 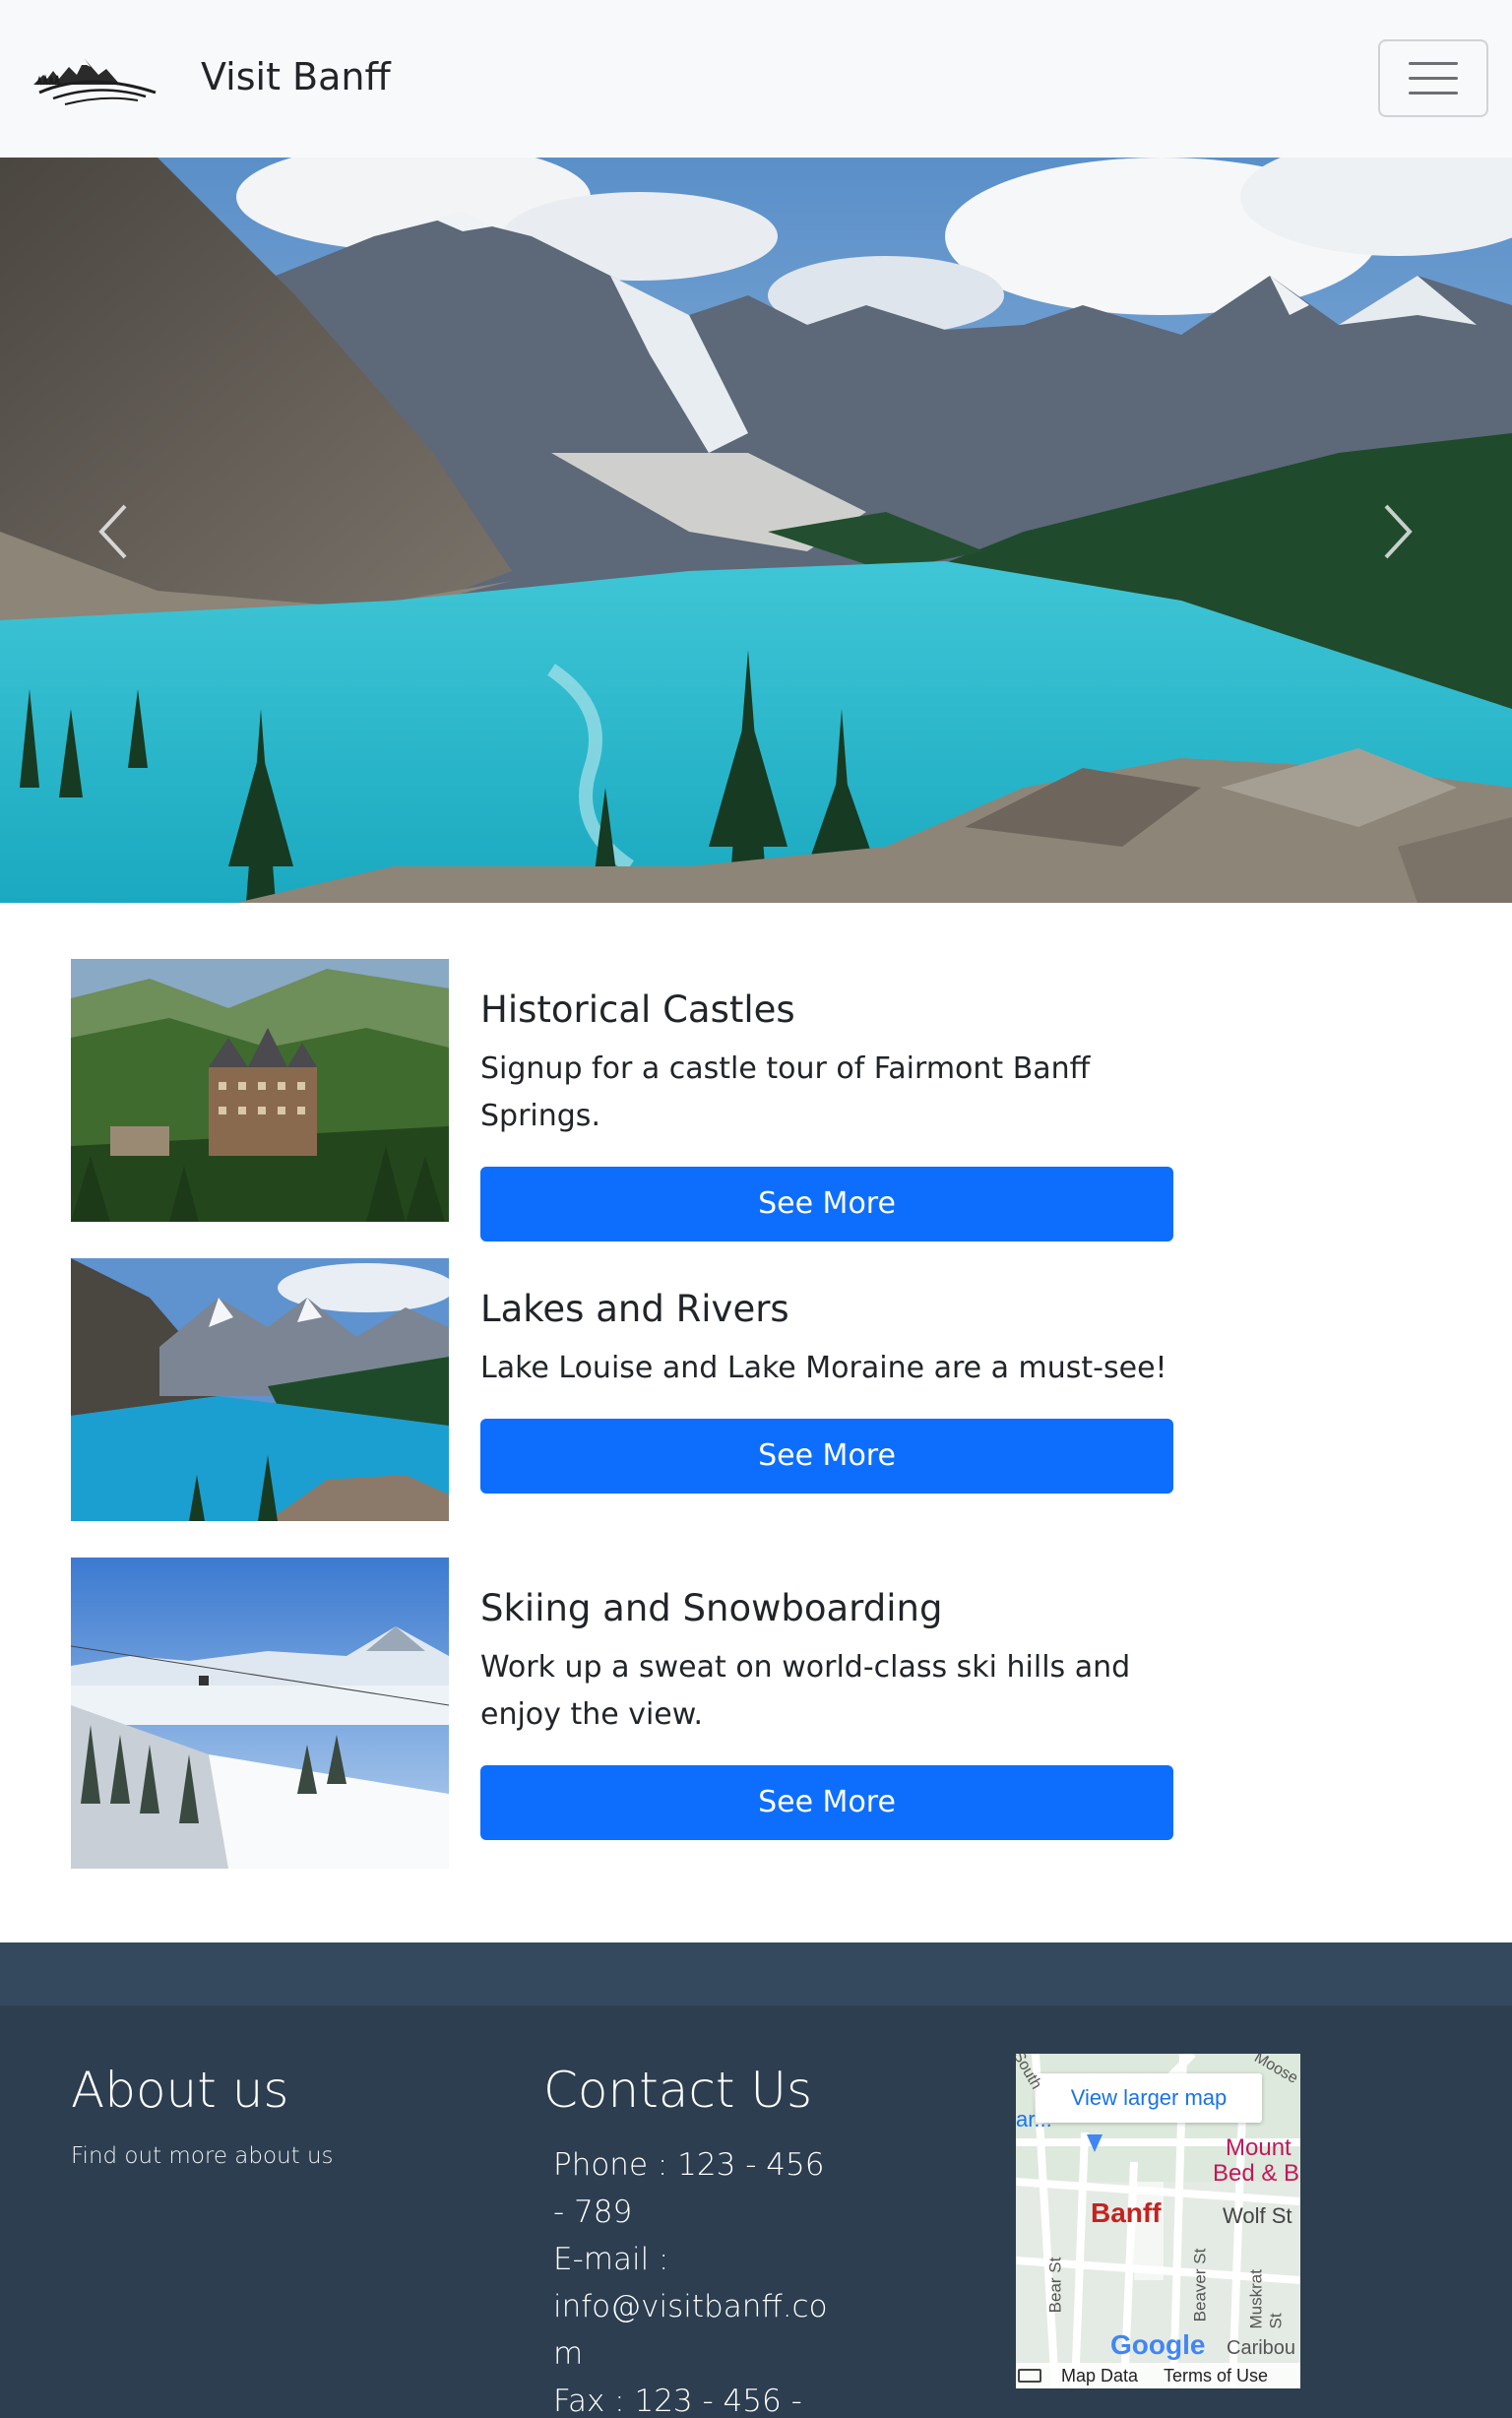 I want to click on castle-photo, so click(x=260, y=1090).